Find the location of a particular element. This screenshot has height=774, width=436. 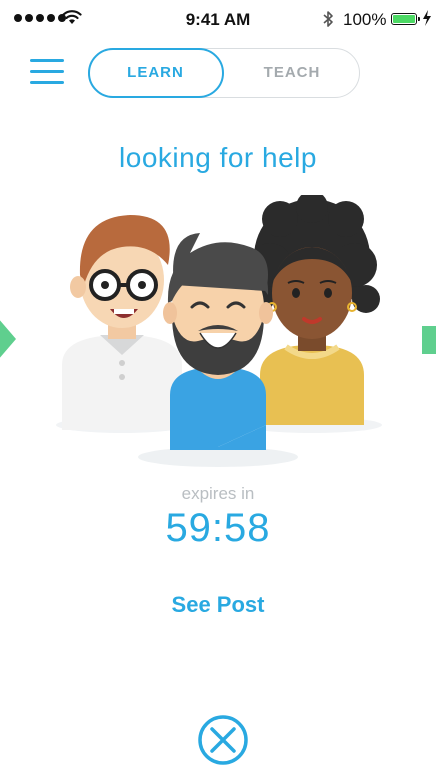

hamburger-icon is located at coordinates (47, 60).